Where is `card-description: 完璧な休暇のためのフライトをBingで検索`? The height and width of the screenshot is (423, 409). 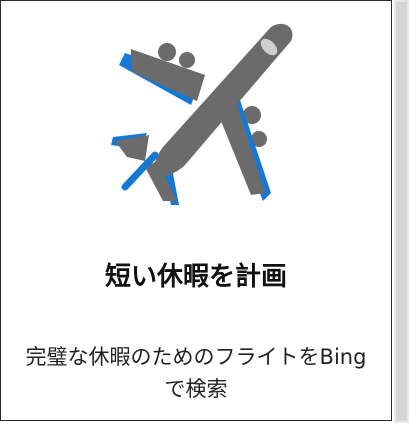 card-description: 完璧な休暇のためのフライトをBingで検索 is located at coordinates (196, 373).